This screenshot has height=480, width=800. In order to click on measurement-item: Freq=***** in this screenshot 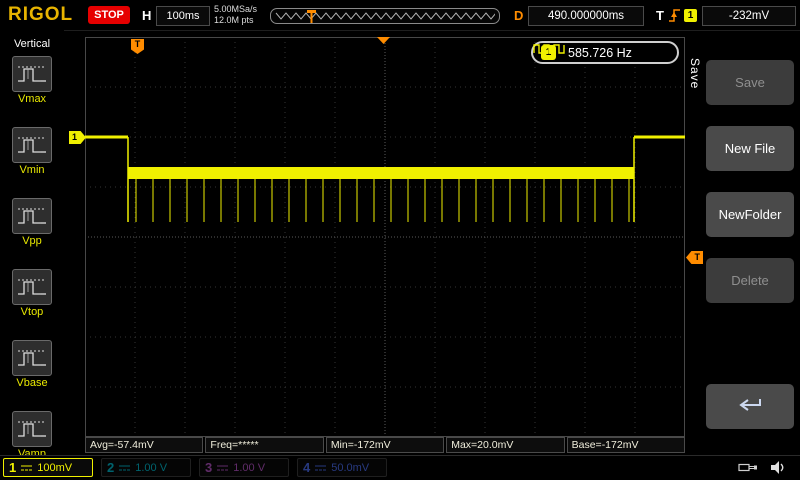, I will do `click(264, 445)`.